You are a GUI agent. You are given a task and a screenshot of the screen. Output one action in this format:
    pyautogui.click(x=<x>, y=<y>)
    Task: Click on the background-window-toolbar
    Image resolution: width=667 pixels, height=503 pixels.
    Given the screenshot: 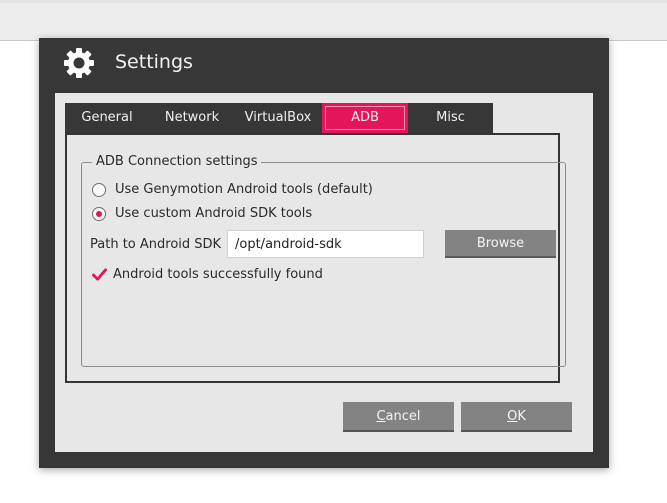 What is the action you would take?
    pyautogui.click(x=333, y=20)
    